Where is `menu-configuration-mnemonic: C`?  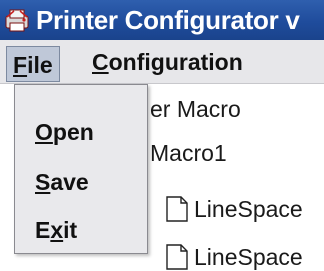
menu-configuration-mnemonic: C is located at coordinates (100, 62).